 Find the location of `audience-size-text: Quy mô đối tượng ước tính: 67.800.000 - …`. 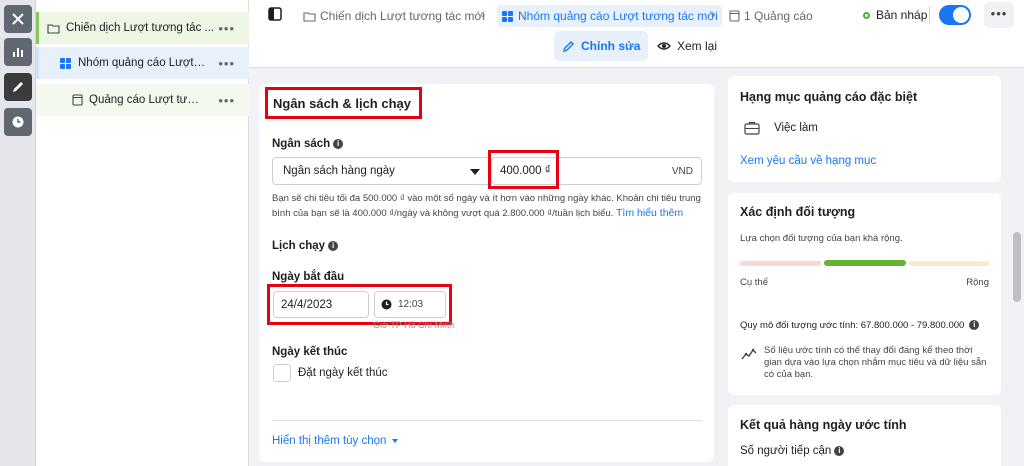

audience-size-text: Quy mô đối tượng ước tính: 67.800.000 - … is located at coordinates (852, 325).